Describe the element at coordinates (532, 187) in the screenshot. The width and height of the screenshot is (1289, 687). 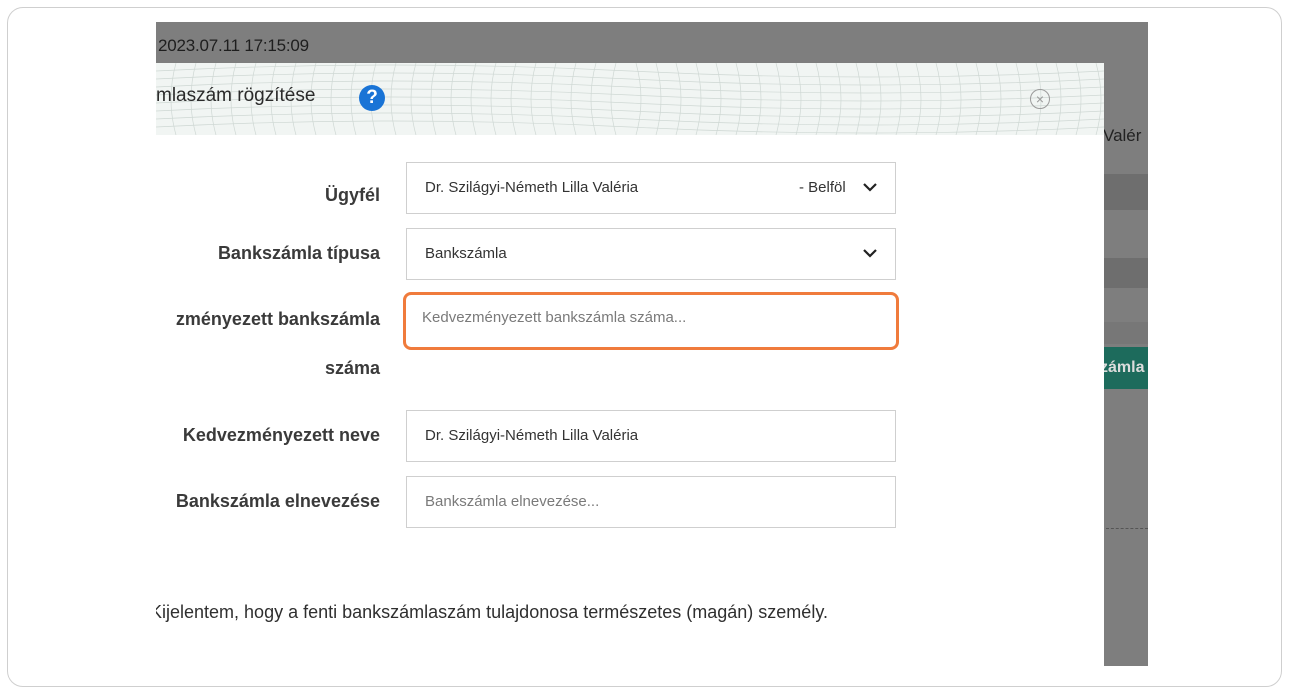
I see `client-select-value: Dr. Szilágyi-Németh Lilla Valéria` at that location.